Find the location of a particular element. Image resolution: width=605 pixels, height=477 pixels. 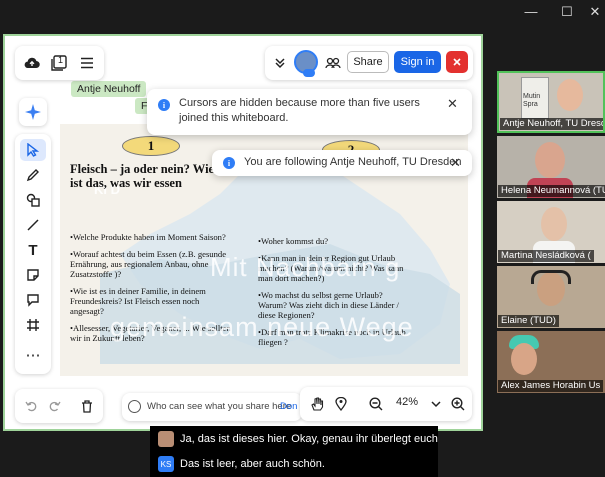

shapes-icon is located at coordinates (33, 200).